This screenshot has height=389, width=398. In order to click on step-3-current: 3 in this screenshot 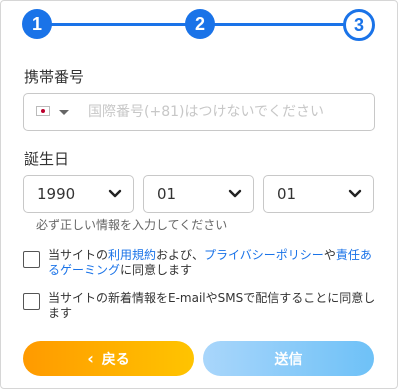, I will do `click(359, 25)`.